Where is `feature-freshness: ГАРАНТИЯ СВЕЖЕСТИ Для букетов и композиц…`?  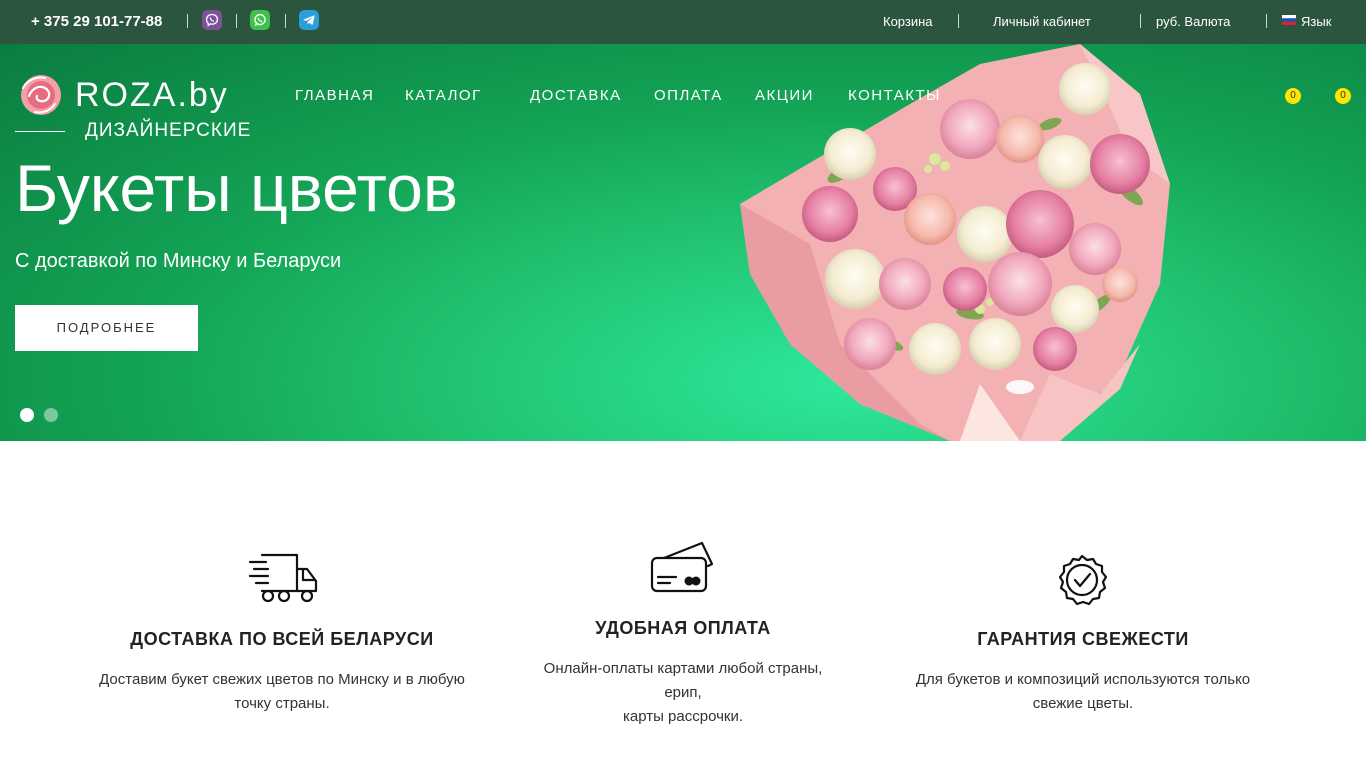
feature-freshness: ГАРАНТИЯ СВЕЖЕСТИ Для букетов и композиц… is located at coordinates (1083, 672).